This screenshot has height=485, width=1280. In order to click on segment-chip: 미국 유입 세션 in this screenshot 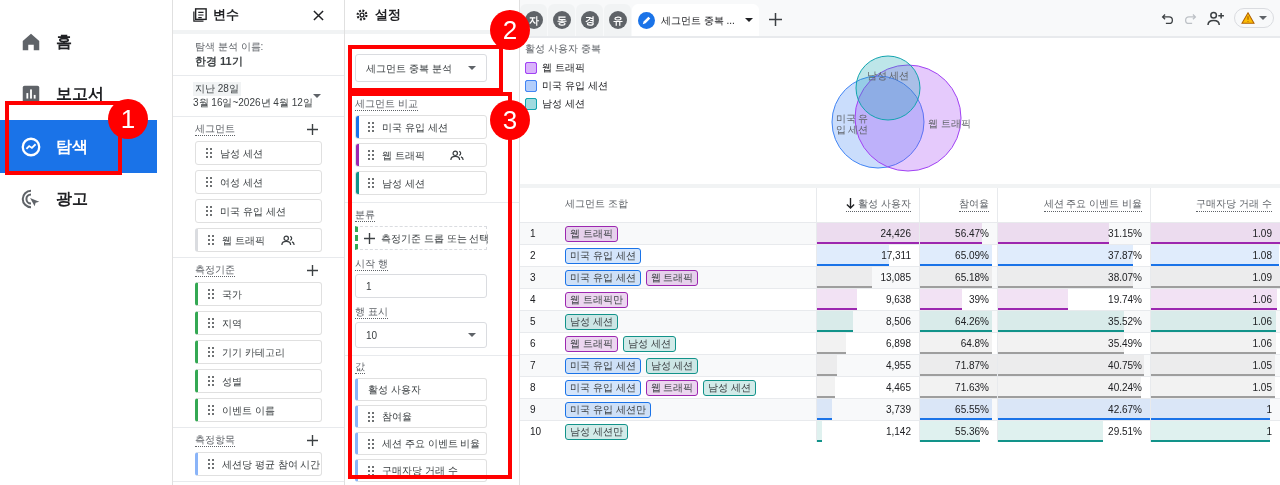, I will do `click(421, 127)`.